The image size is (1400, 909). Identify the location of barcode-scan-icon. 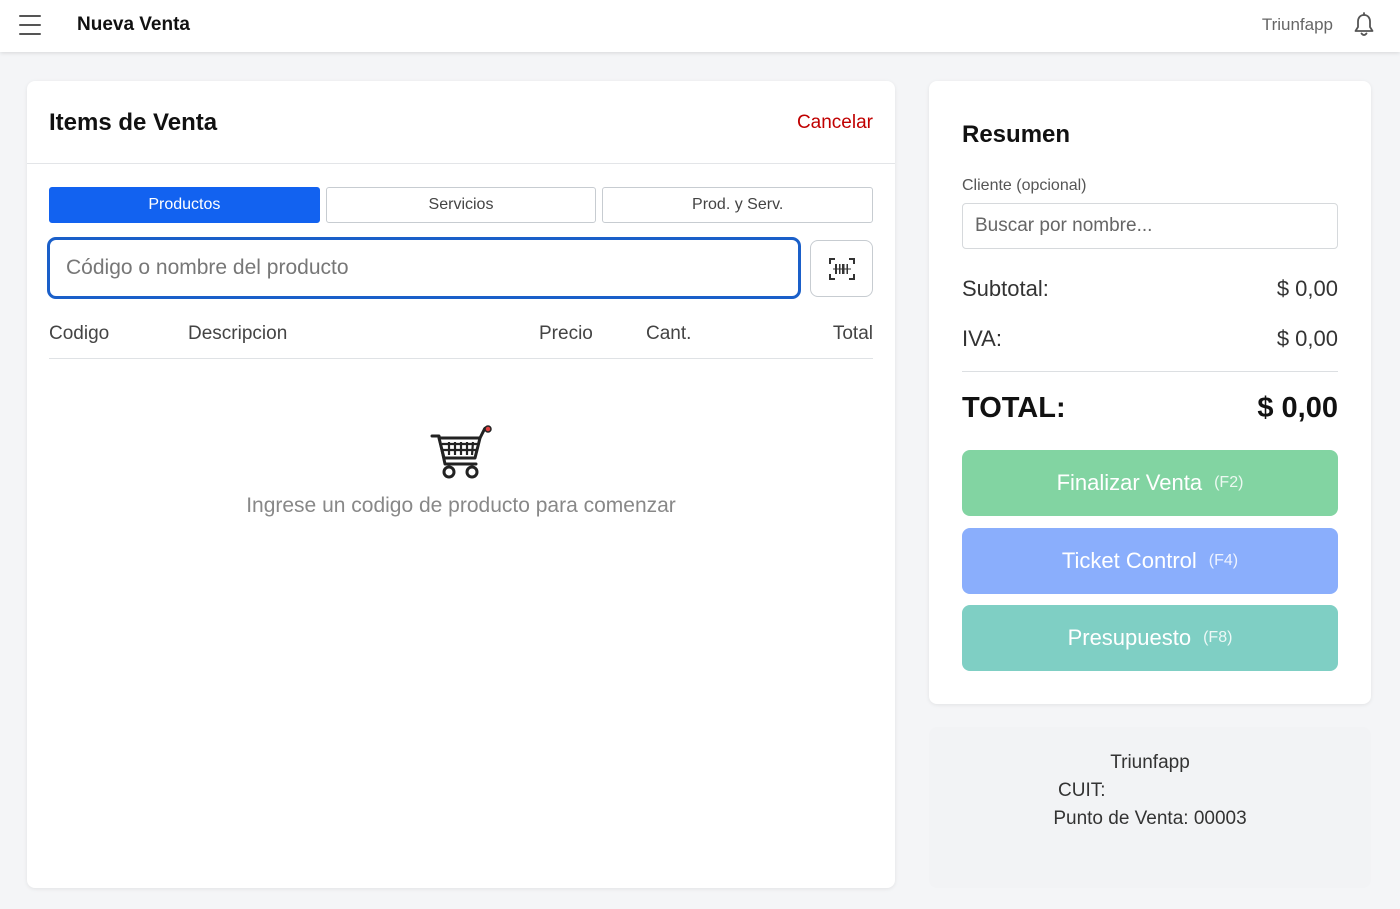
(841, 268).